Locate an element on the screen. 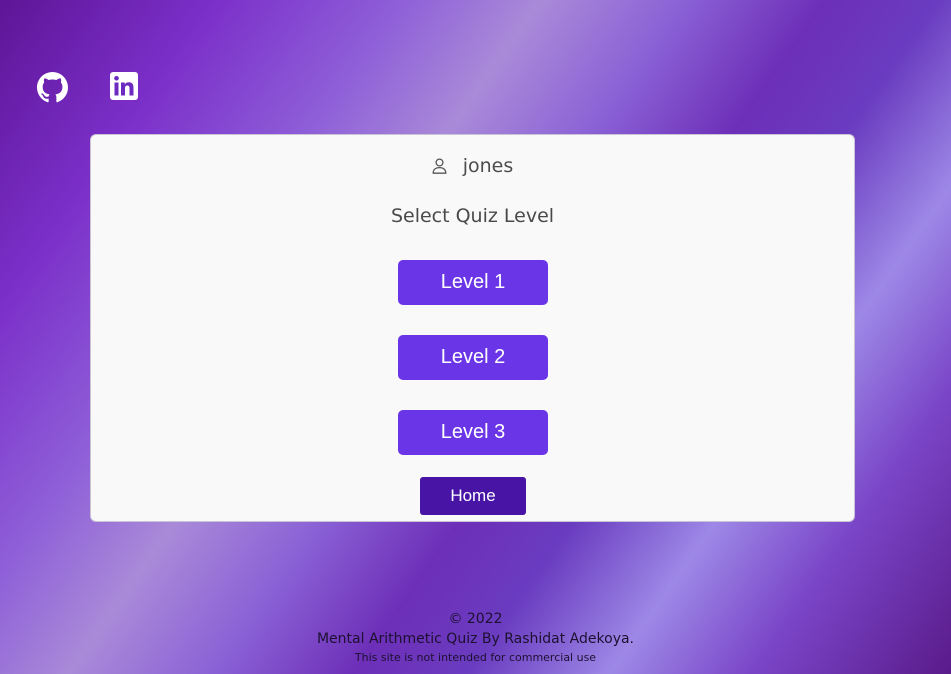 Image resolution: width=951 pixels, height=674 pixels. social-links is located at coordinates (89, 87).